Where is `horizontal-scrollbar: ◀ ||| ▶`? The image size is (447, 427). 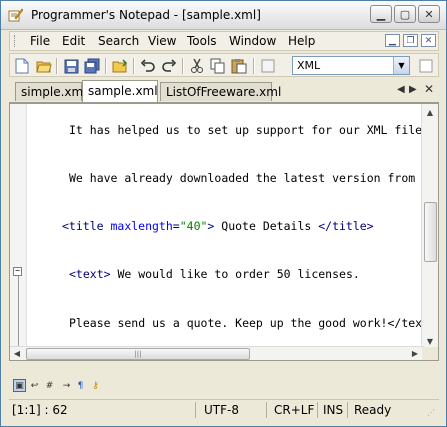 horizontal-scrollbar: ◀ ||| ▶ is located at coordinates (217, 353).